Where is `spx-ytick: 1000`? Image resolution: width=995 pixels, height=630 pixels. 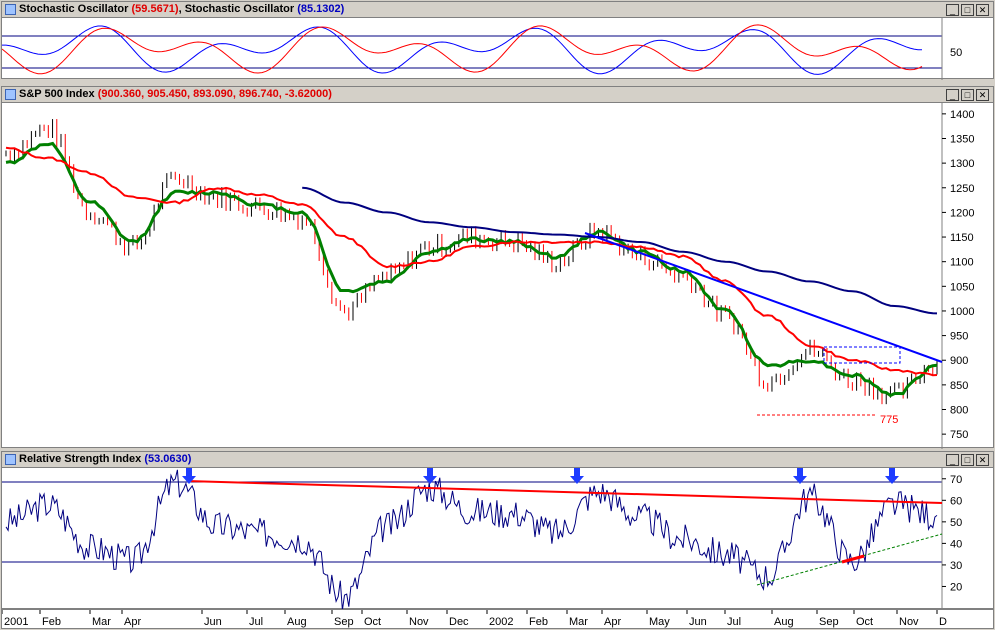
spx-ytick: 1000 is located at coordinates (962, 312).